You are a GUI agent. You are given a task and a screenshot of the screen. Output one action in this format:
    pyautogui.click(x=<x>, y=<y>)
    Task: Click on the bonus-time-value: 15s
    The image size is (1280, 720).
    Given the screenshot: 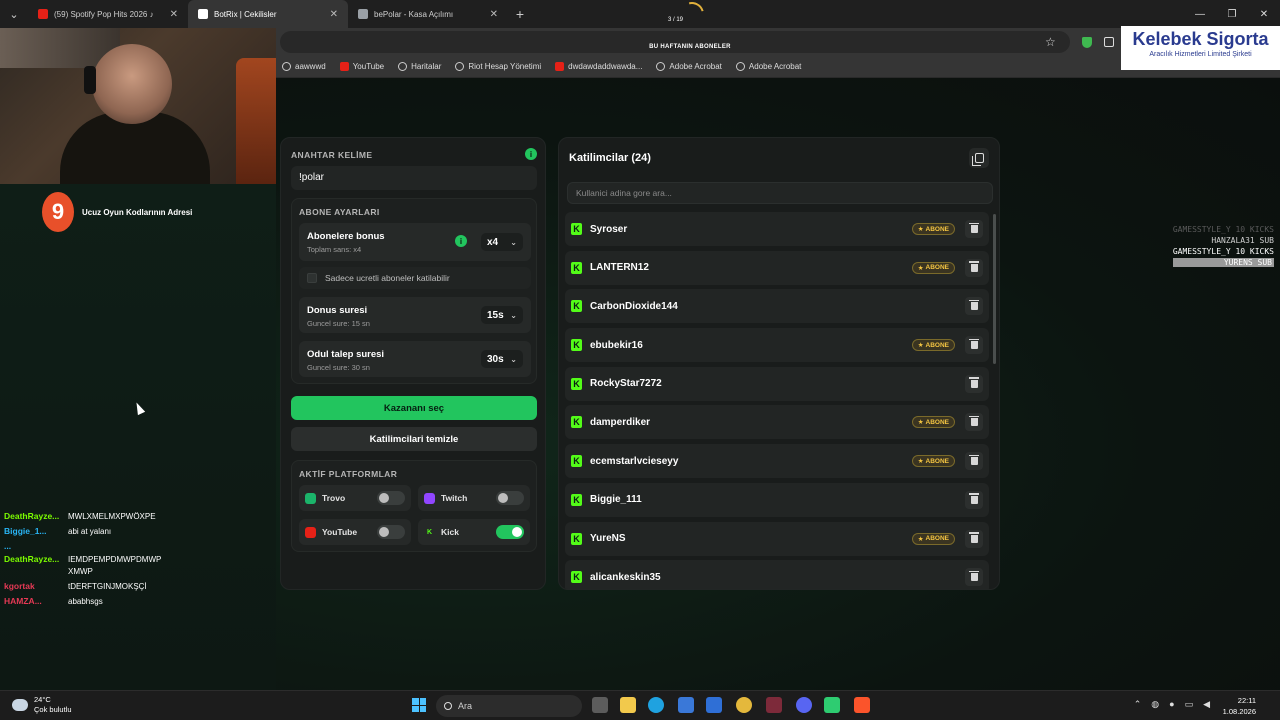 What is the action you would take?
    pyautogui.click(x=495, y=315)
    